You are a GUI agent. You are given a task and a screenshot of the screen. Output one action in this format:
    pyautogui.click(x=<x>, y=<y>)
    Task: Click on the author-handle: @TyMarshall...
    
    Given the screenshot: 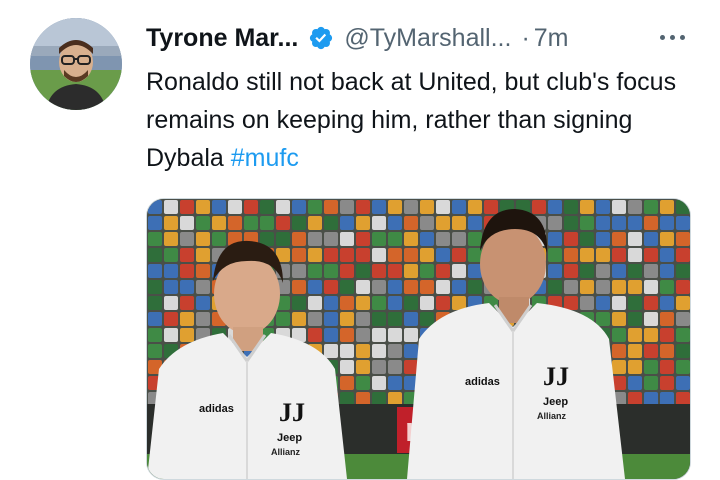 What is the action you would take?
    pyautogui.click(x=427, y=38)
    